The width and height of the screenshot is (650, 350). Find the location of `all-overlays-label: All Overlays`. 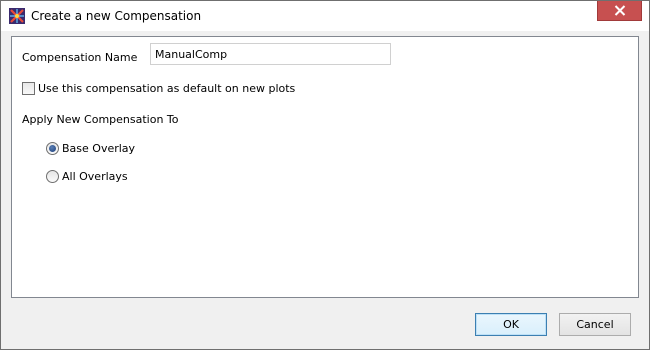

all-overlays-label: All Overlays is located at coordinates (95, 177).